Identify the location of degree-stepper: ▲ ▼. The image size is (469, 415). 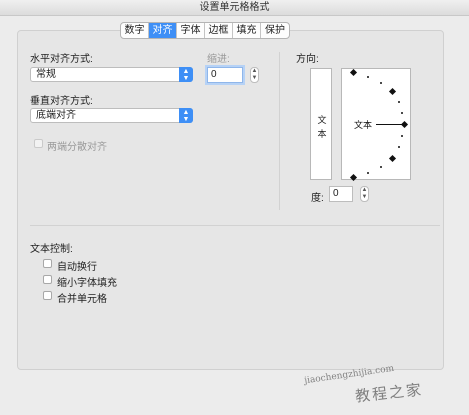
(364, 194).